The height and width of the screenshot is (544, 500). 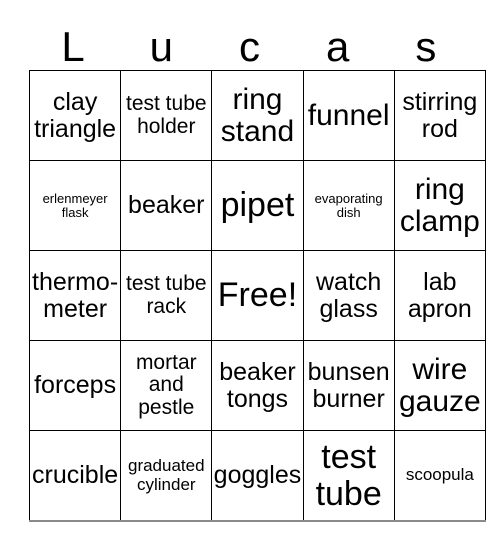 I want to click on bingo-cell: test tube holder, so click(x=166, y=115).